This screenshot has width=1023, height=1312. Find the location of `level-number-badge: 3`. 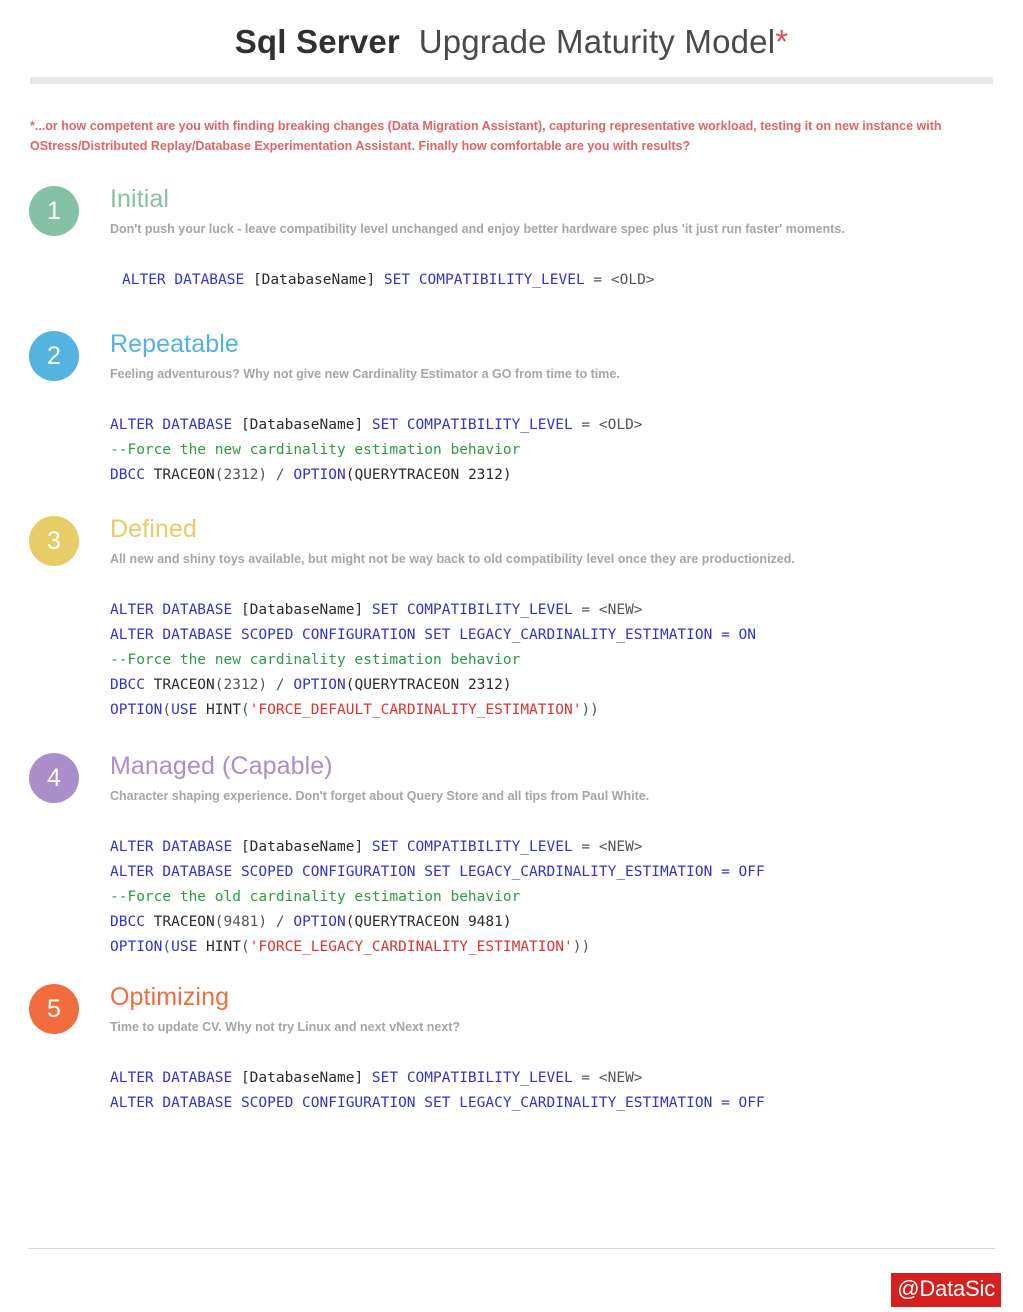

level-number-badge: 3 is located at coordinates (54, 541).